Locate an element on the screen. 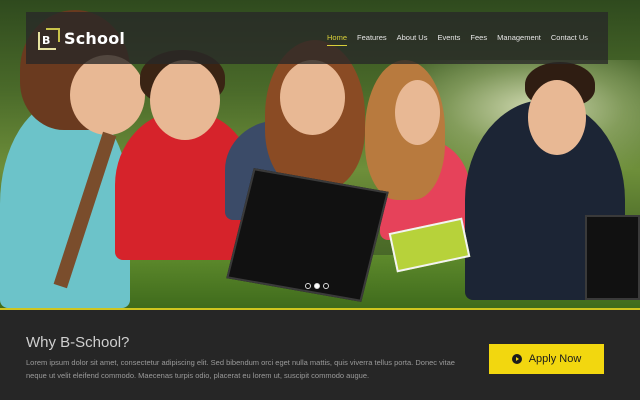  logo-letter: B is located at coordinates (46, 40).